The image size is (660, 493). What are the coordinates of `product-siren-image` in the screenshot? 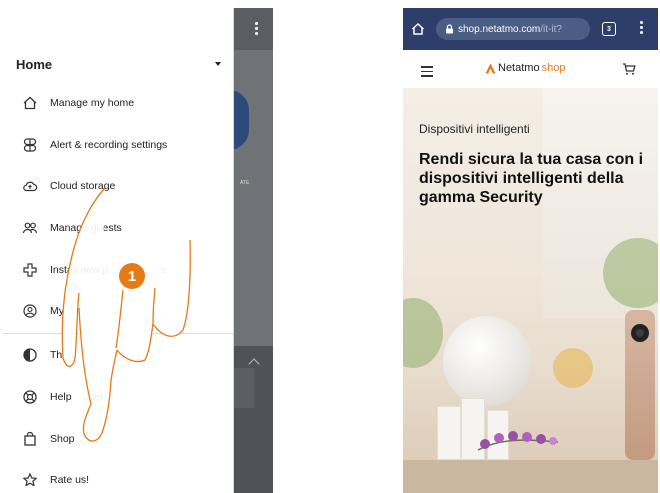 It's located at (487, 361).